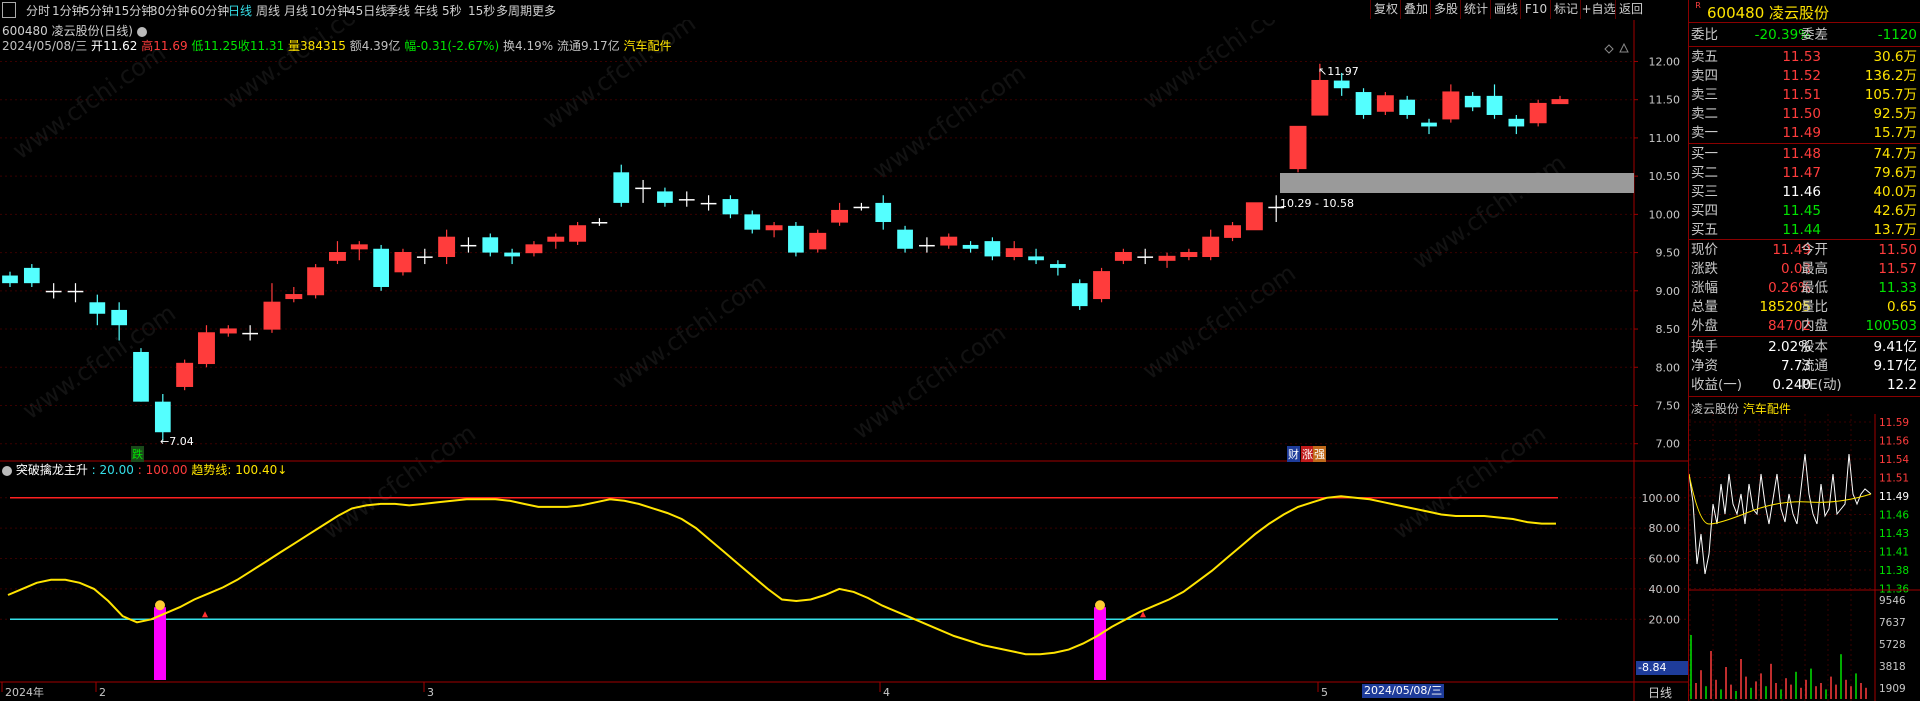 The width and height of the screenshot is (1920, 701). What do you see at coordinates (169, 10) in the screenshot?
I see `period-tab-4: 30分钟` at bounding box center [169, 10].